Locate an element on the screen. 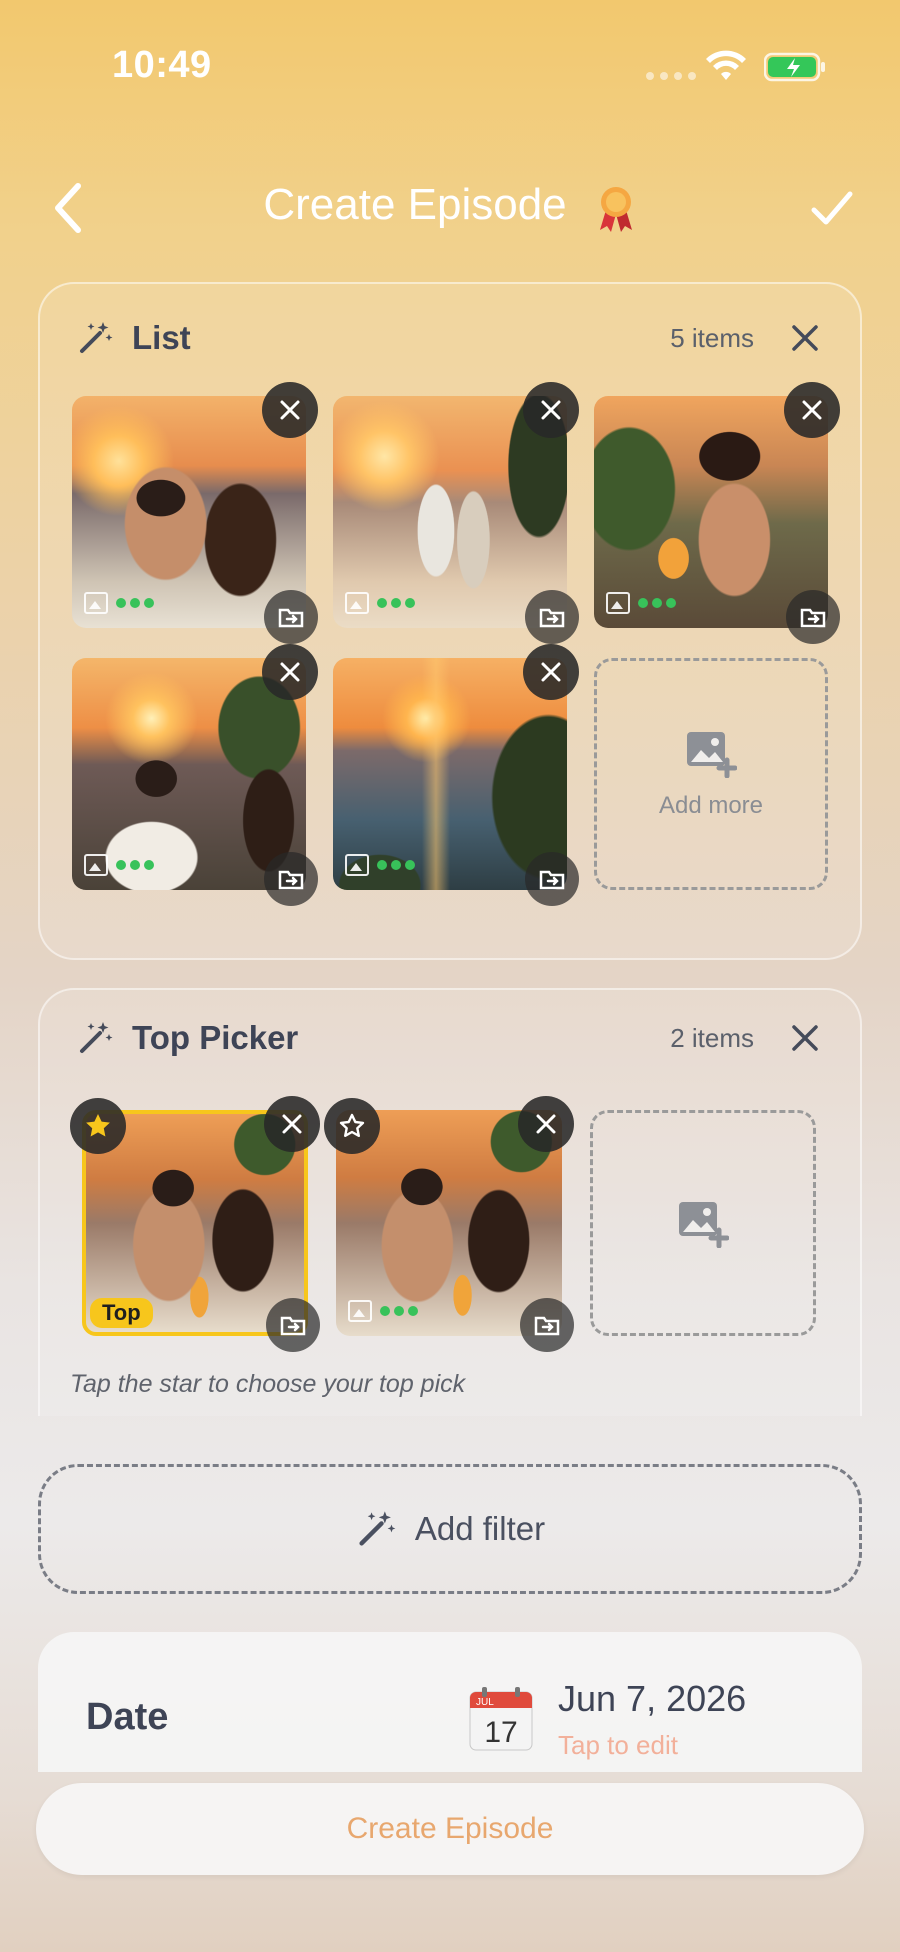 This screenshot has height=1952, width=900. top-picker-photo-tile is located at coordinates (449, 1224).